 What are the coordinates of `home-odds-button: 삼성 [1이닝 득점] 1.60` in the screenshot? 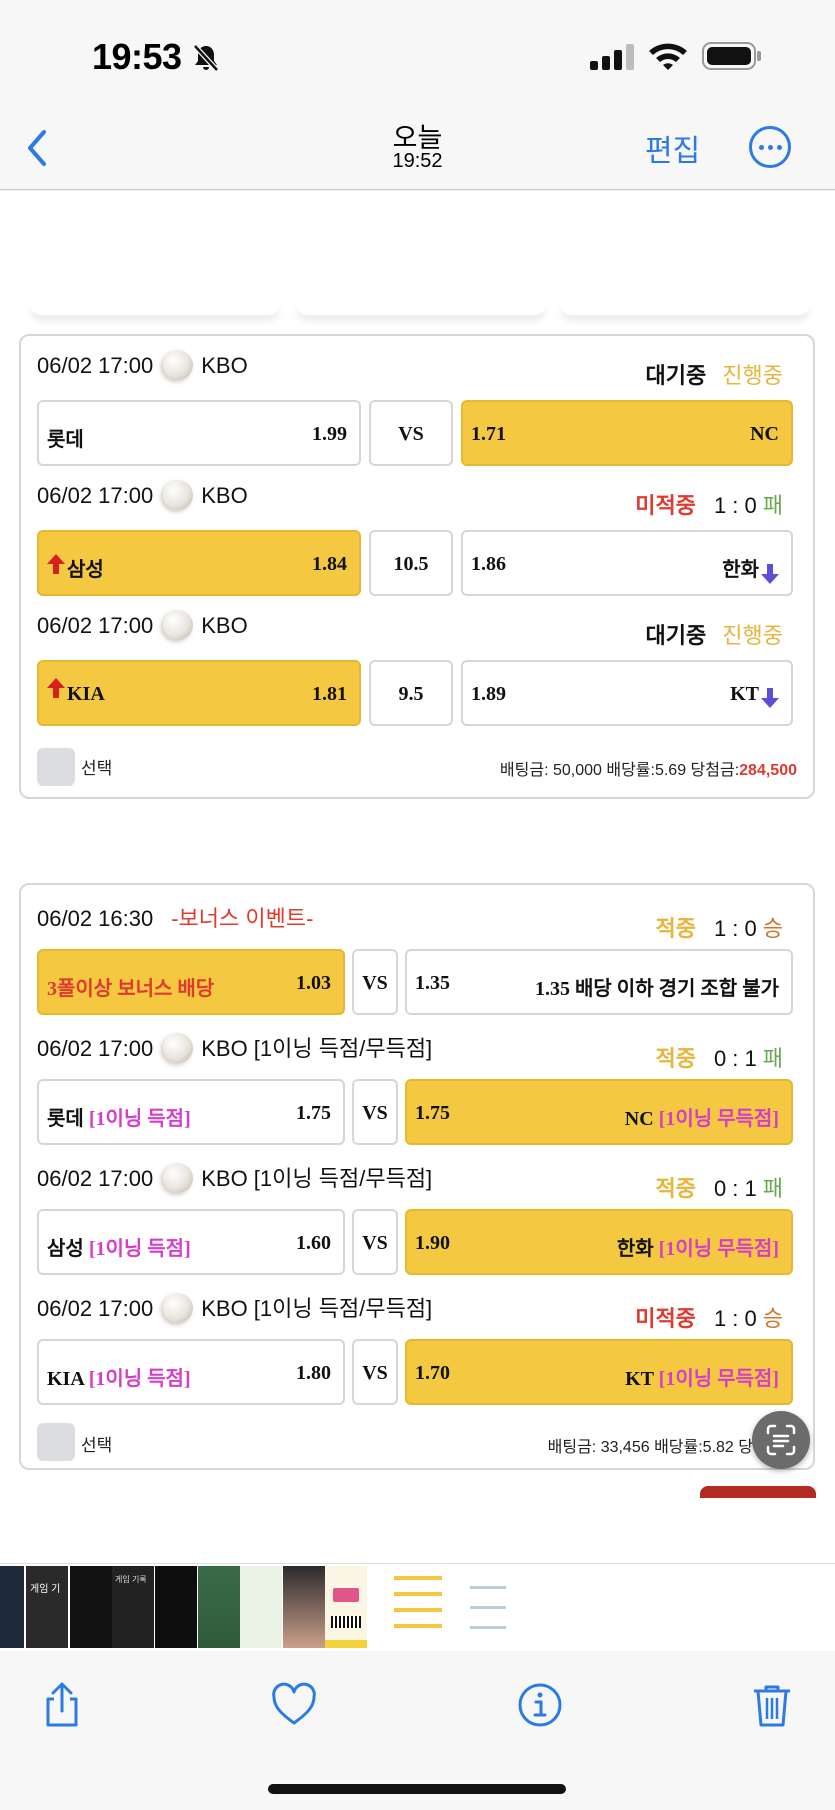 It's located at (191, 1242).